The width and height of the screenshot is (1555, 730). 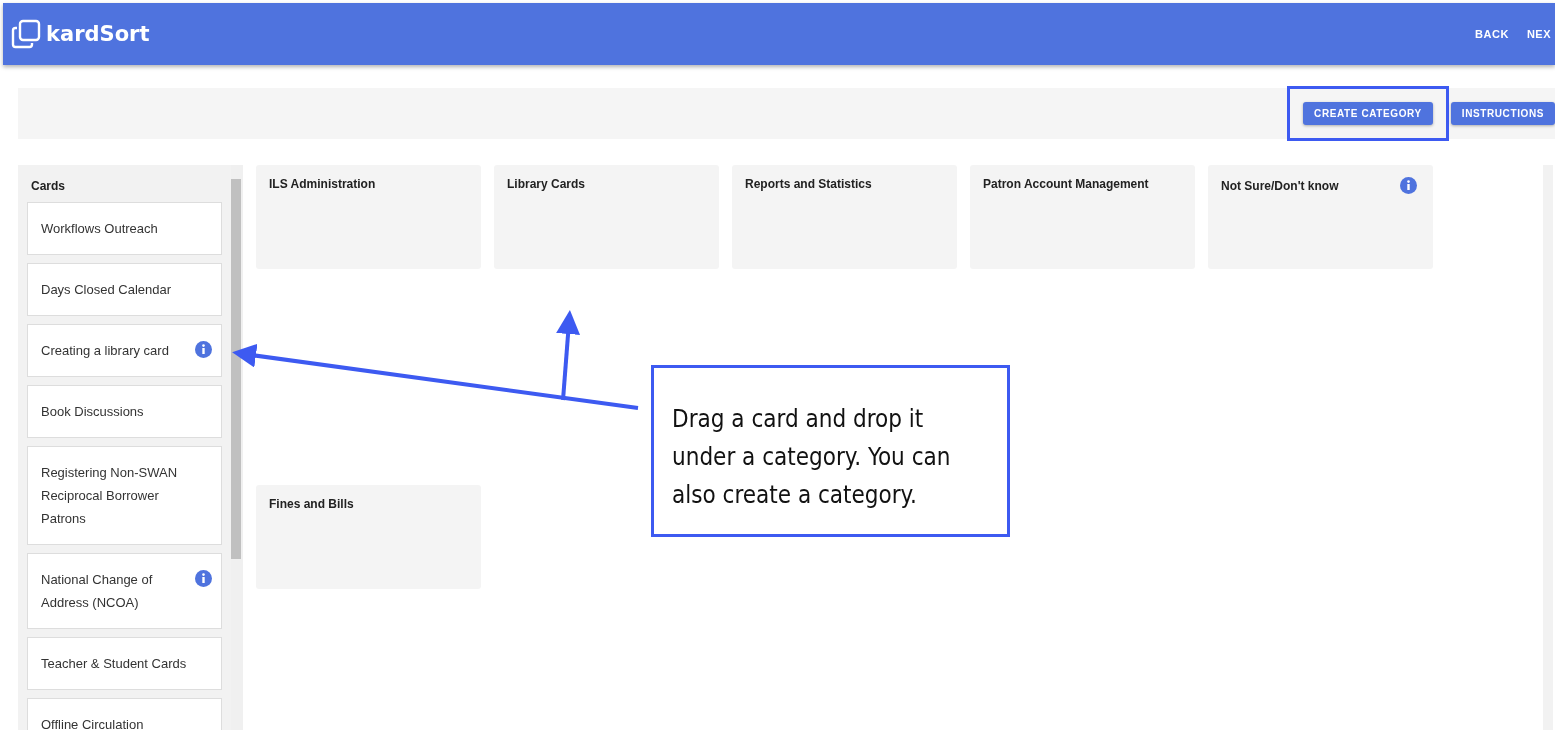 I want to click on card-label: National Change of Address (NCOA), so click(x=97, y=591).